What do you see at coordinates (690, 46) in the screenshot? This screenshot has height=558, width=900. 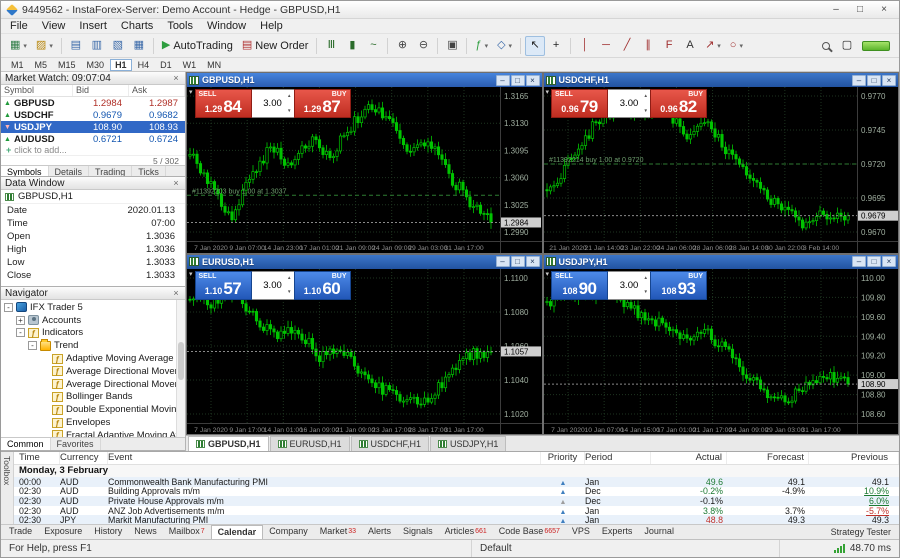 I see `text-label-button: A` at bounding box center [690, 46].